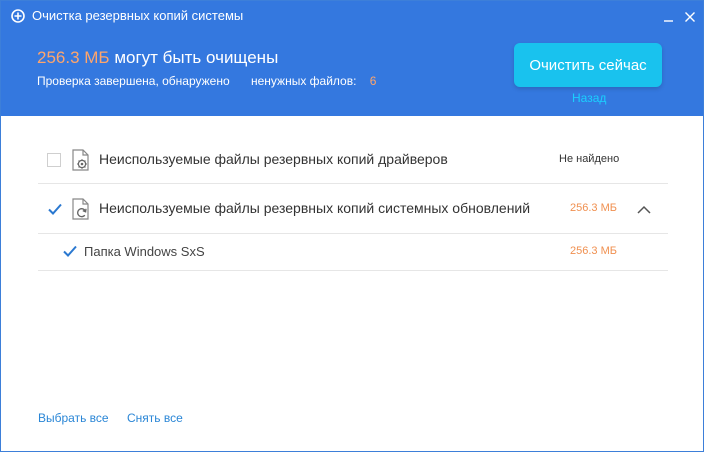  Describe the element at coordinates (138, 15) in the screenshot. I see `window-title: Очистка резервных копий системы` at that location.